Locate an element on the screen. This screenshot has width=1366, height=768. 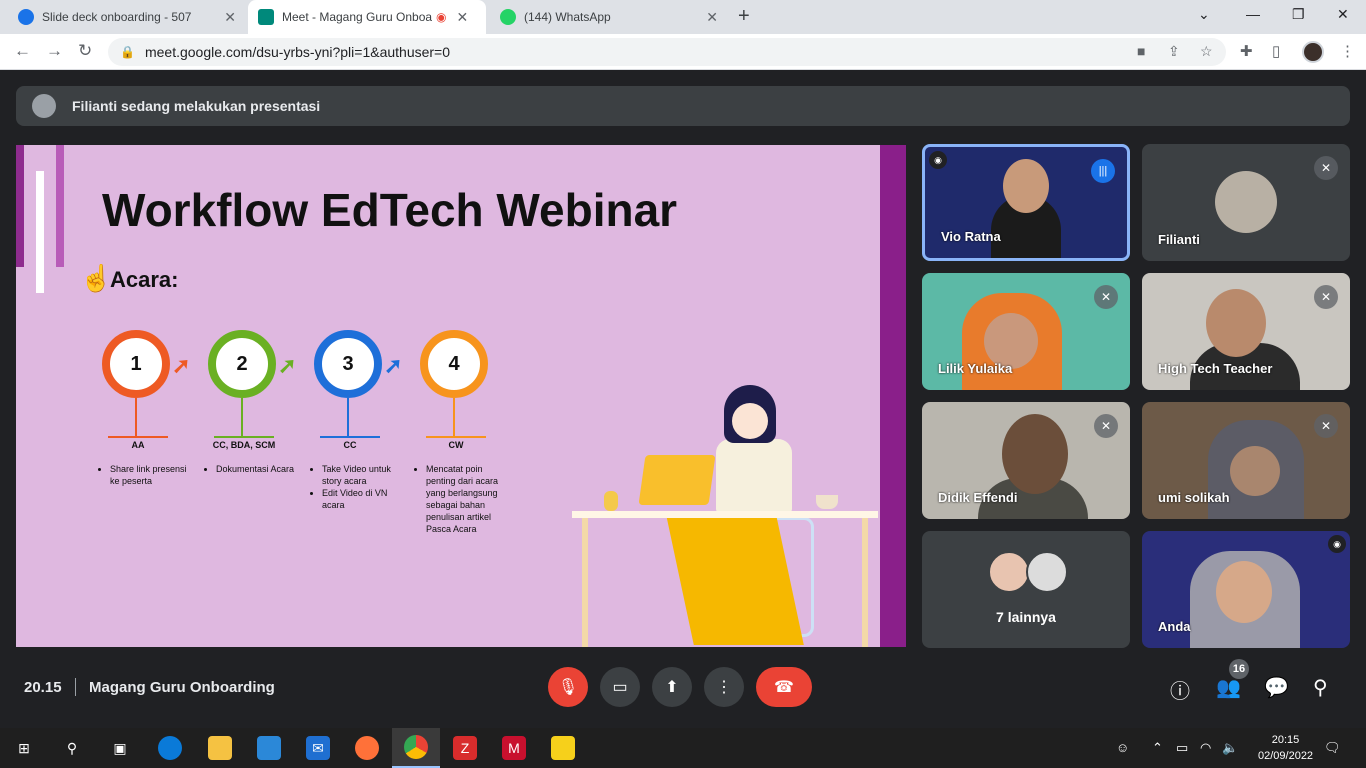
info-icon: ⓘ is located at coordinates (1180, 689).